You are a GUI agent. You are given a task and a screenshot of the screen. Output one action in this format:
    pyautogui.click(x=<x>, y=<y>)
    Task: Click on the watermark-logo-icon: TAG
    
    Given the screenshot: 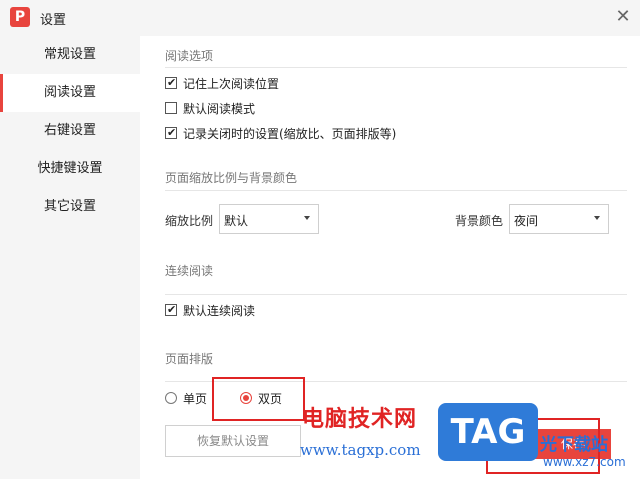 What is the action you would take?
    pyautogui.click(x=488, y=432)
    